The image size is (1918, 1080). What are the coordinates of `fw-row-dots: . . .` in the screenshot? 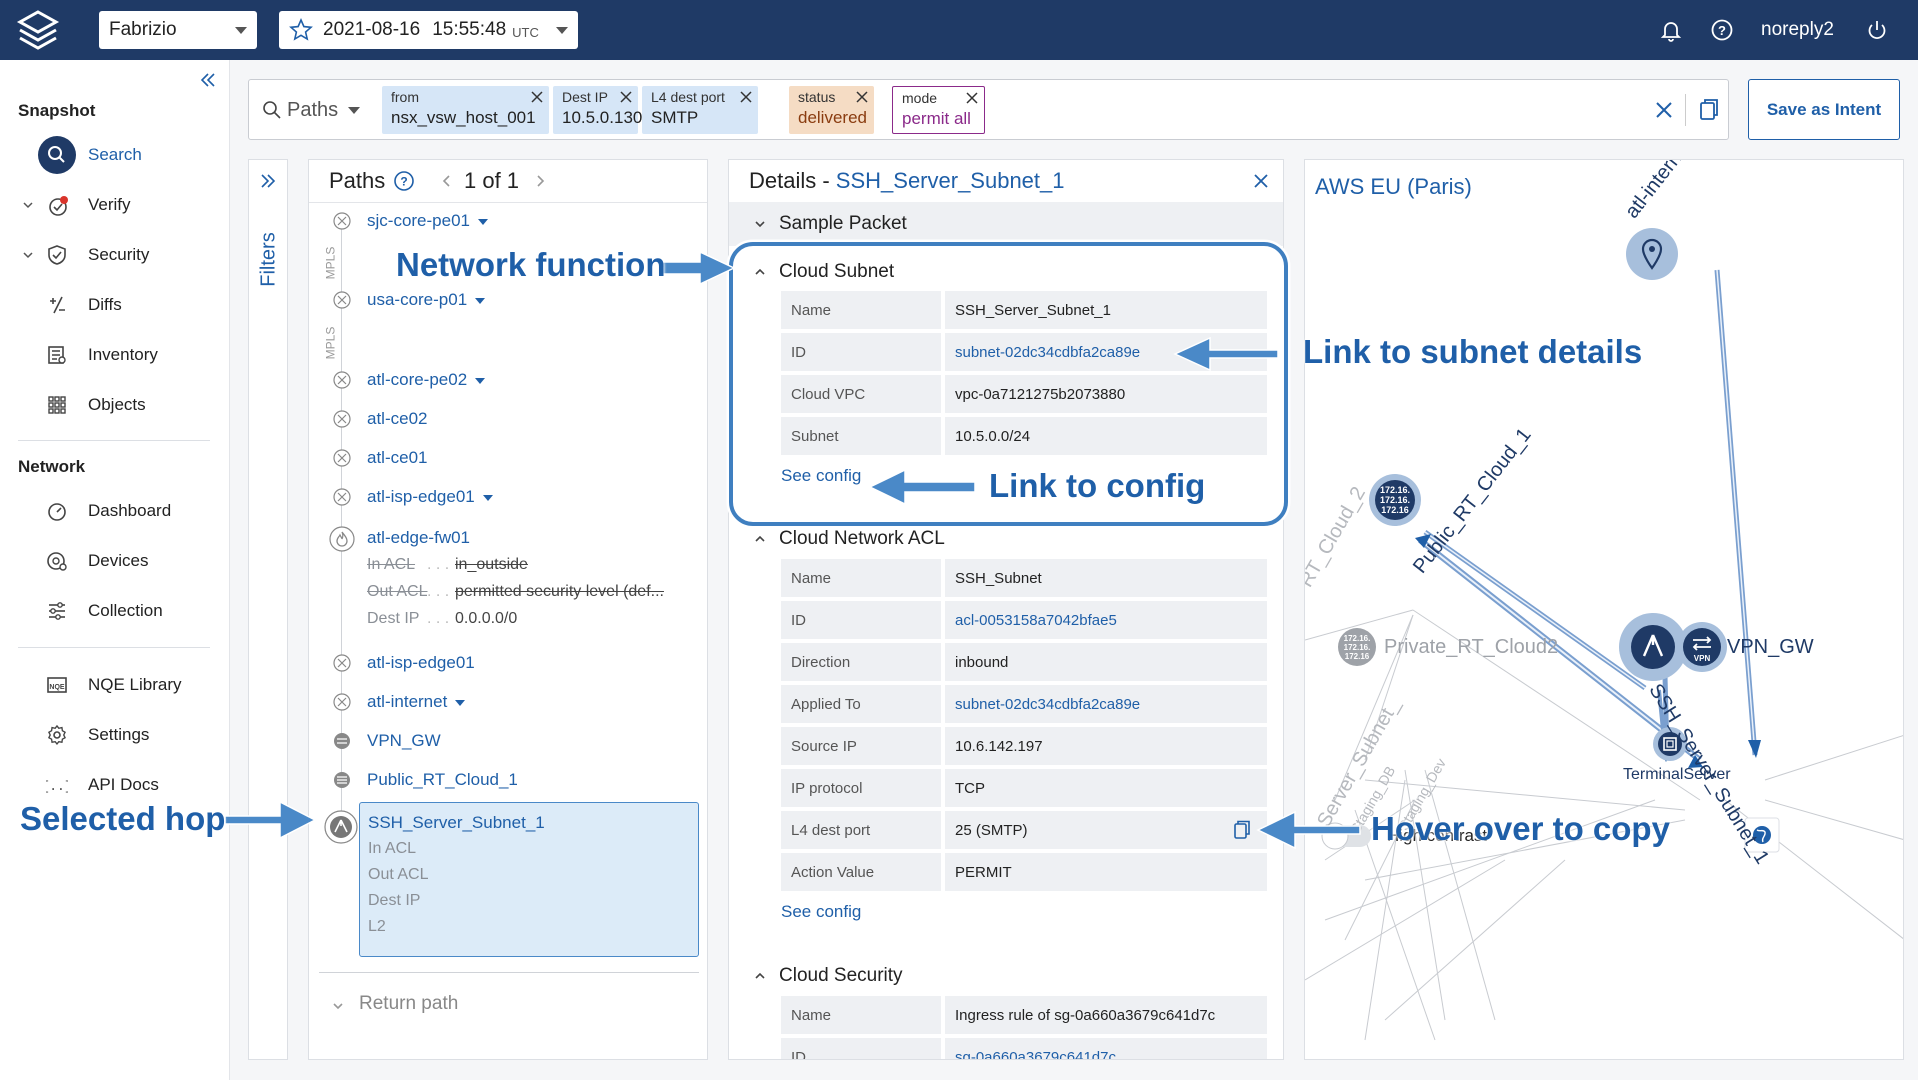 It's located at (438, 564).